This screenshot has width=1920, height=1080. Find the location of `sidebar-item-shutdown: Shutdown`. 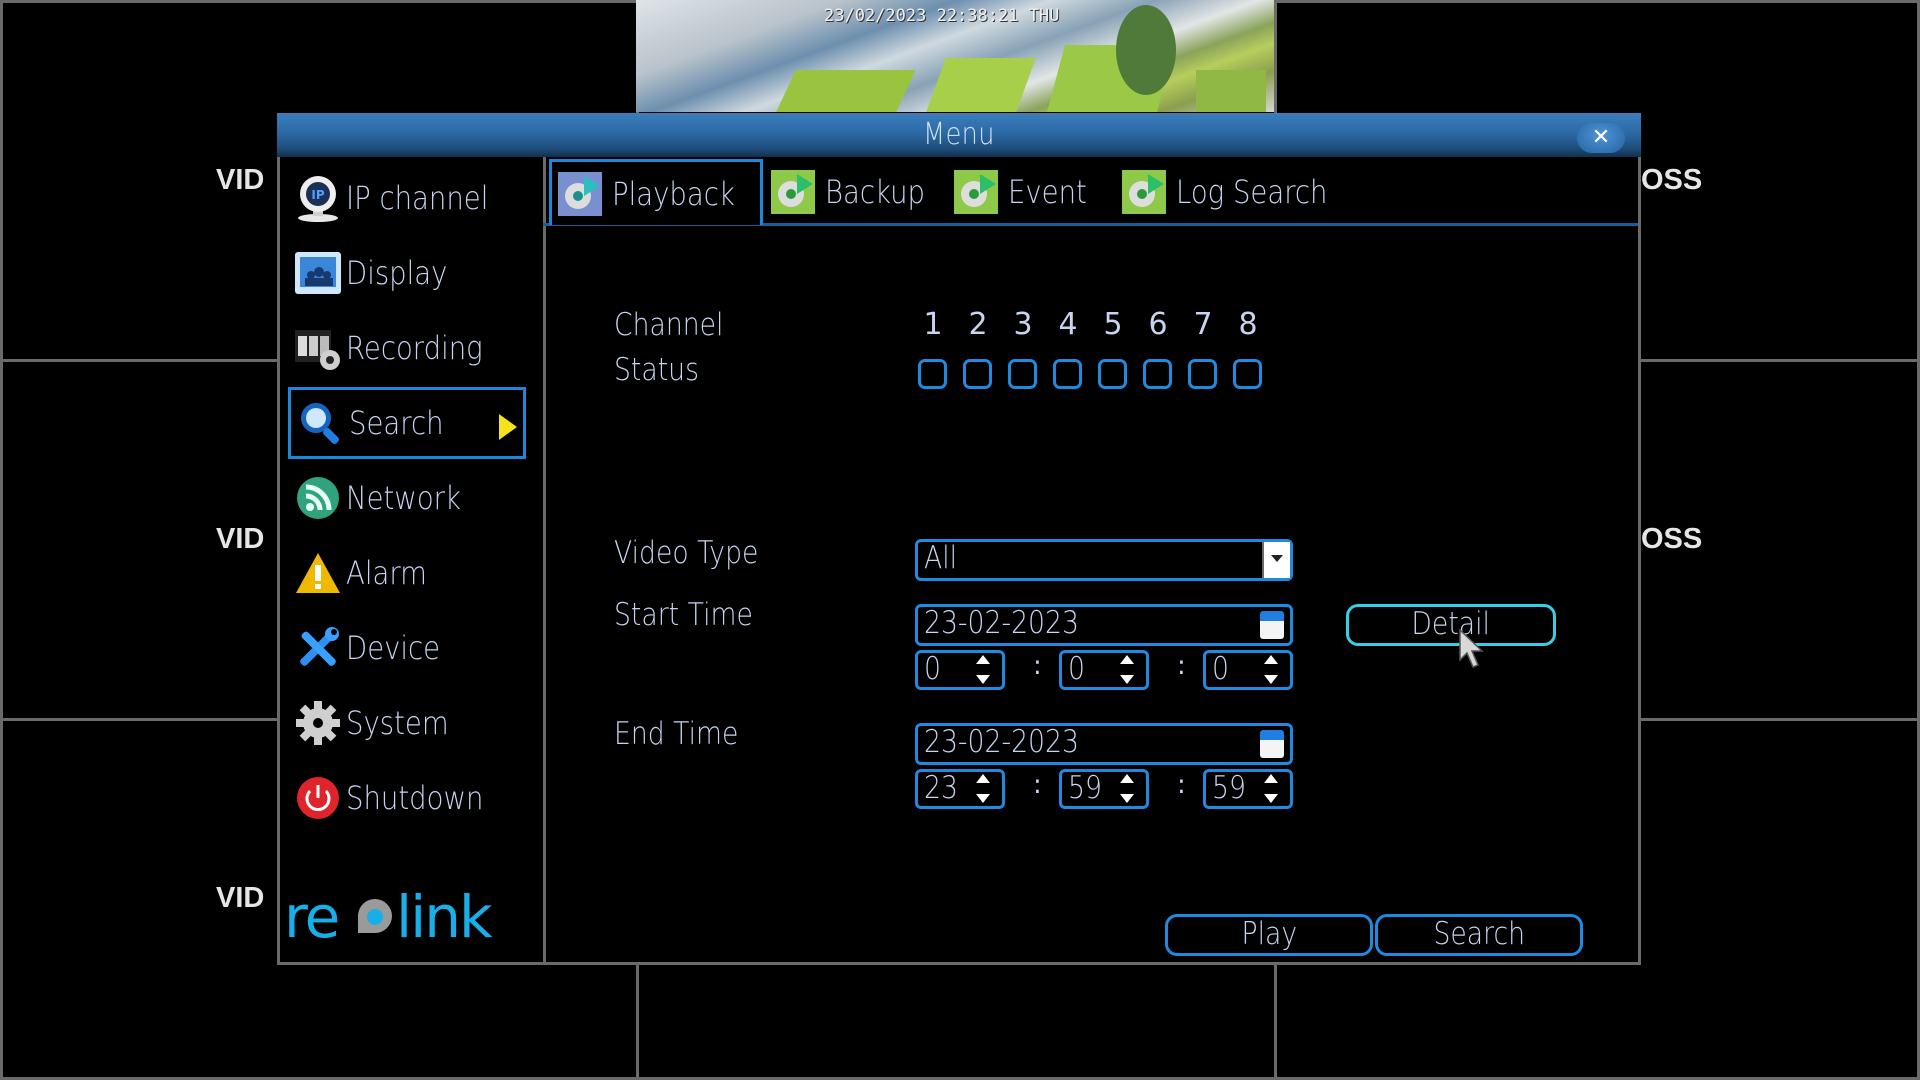

sidebar-item-shutdown: Shutdown is located at coordinates (407, 798).